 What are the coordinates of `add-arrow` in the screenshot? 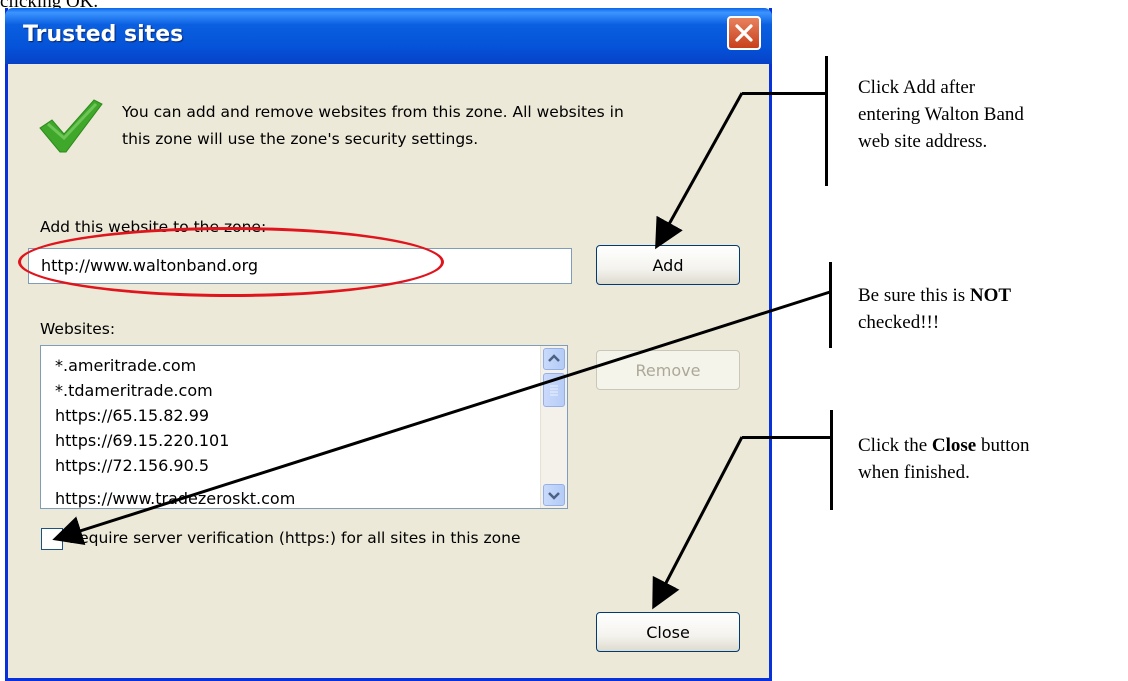 It's located at (699, 171).